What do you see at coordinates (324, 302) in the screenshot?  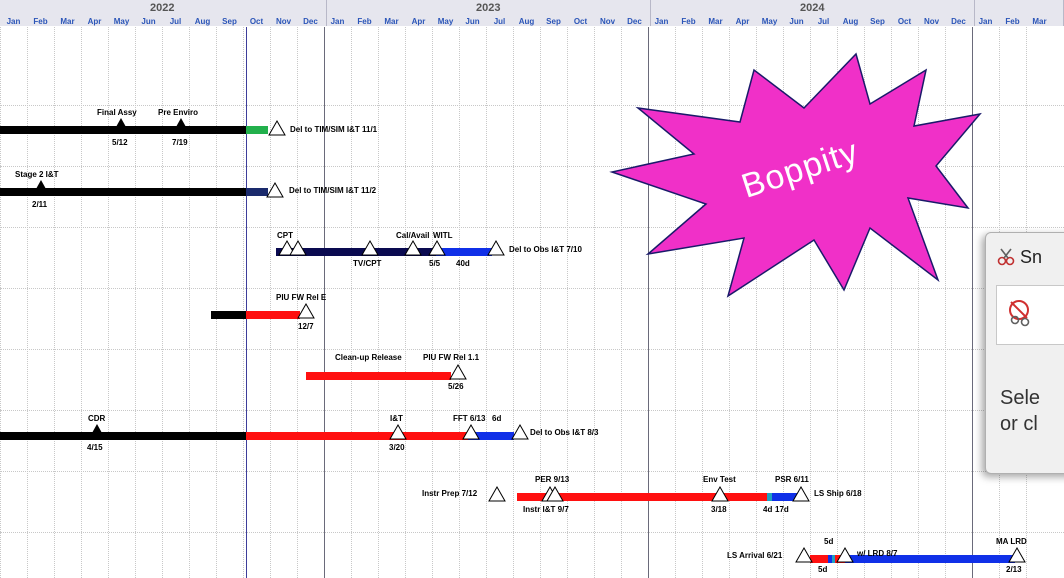 I see `year-divider` at bounding box center [324, 302].